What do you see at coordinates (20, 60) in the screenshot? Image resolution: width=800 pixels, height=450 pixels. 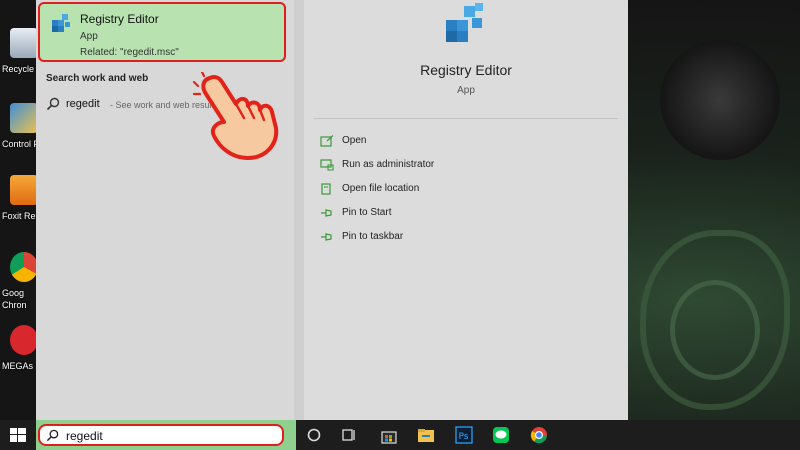 I see `desktop-icon-recycle-bin: Recycle` at bounding box center [20, 60].